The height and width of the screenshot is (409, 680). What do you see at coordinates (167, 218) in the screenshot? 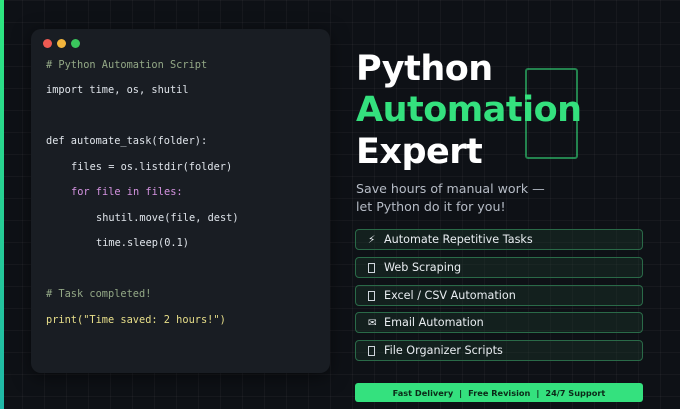
I see `code-line-move: shutil.move(file, dest)` at bounding box center [167, 218].